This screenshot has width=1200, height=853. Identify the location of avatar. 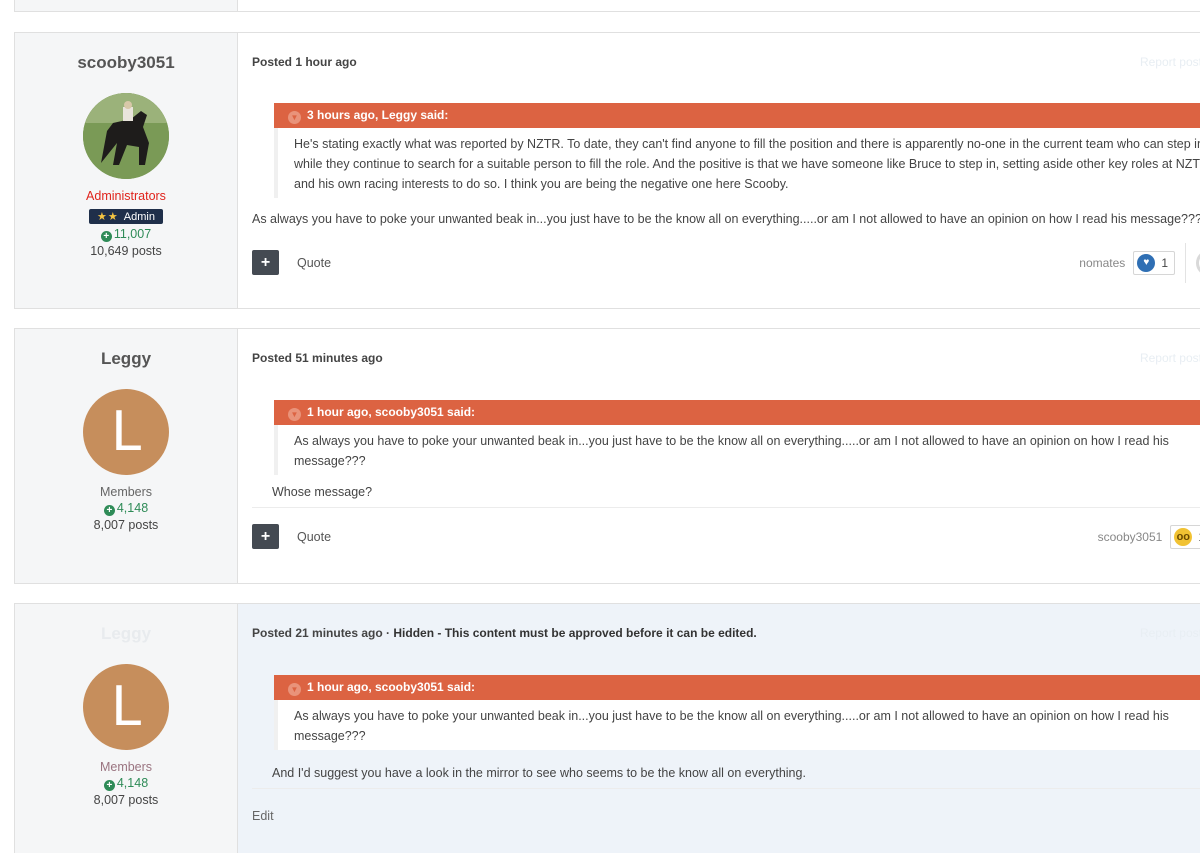
(126, 136).